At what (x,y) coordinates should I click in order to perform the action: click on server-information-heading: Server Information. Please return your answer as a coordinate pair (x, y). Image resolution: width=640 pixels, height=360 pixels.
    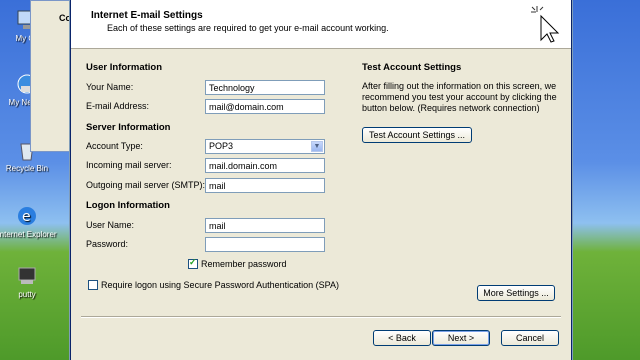
    Looking at the image, I should click on (128, 127).